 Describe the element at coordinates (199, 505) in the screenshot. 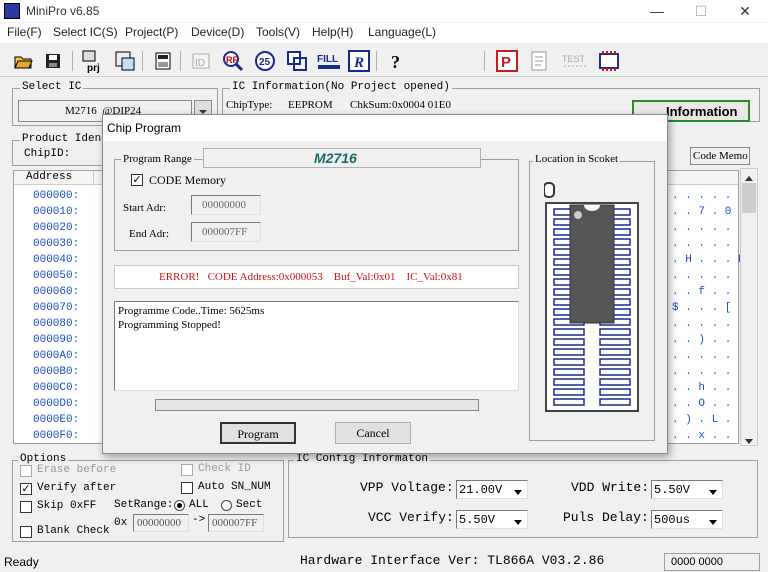

I see `range-all-label: ALL` at that location.